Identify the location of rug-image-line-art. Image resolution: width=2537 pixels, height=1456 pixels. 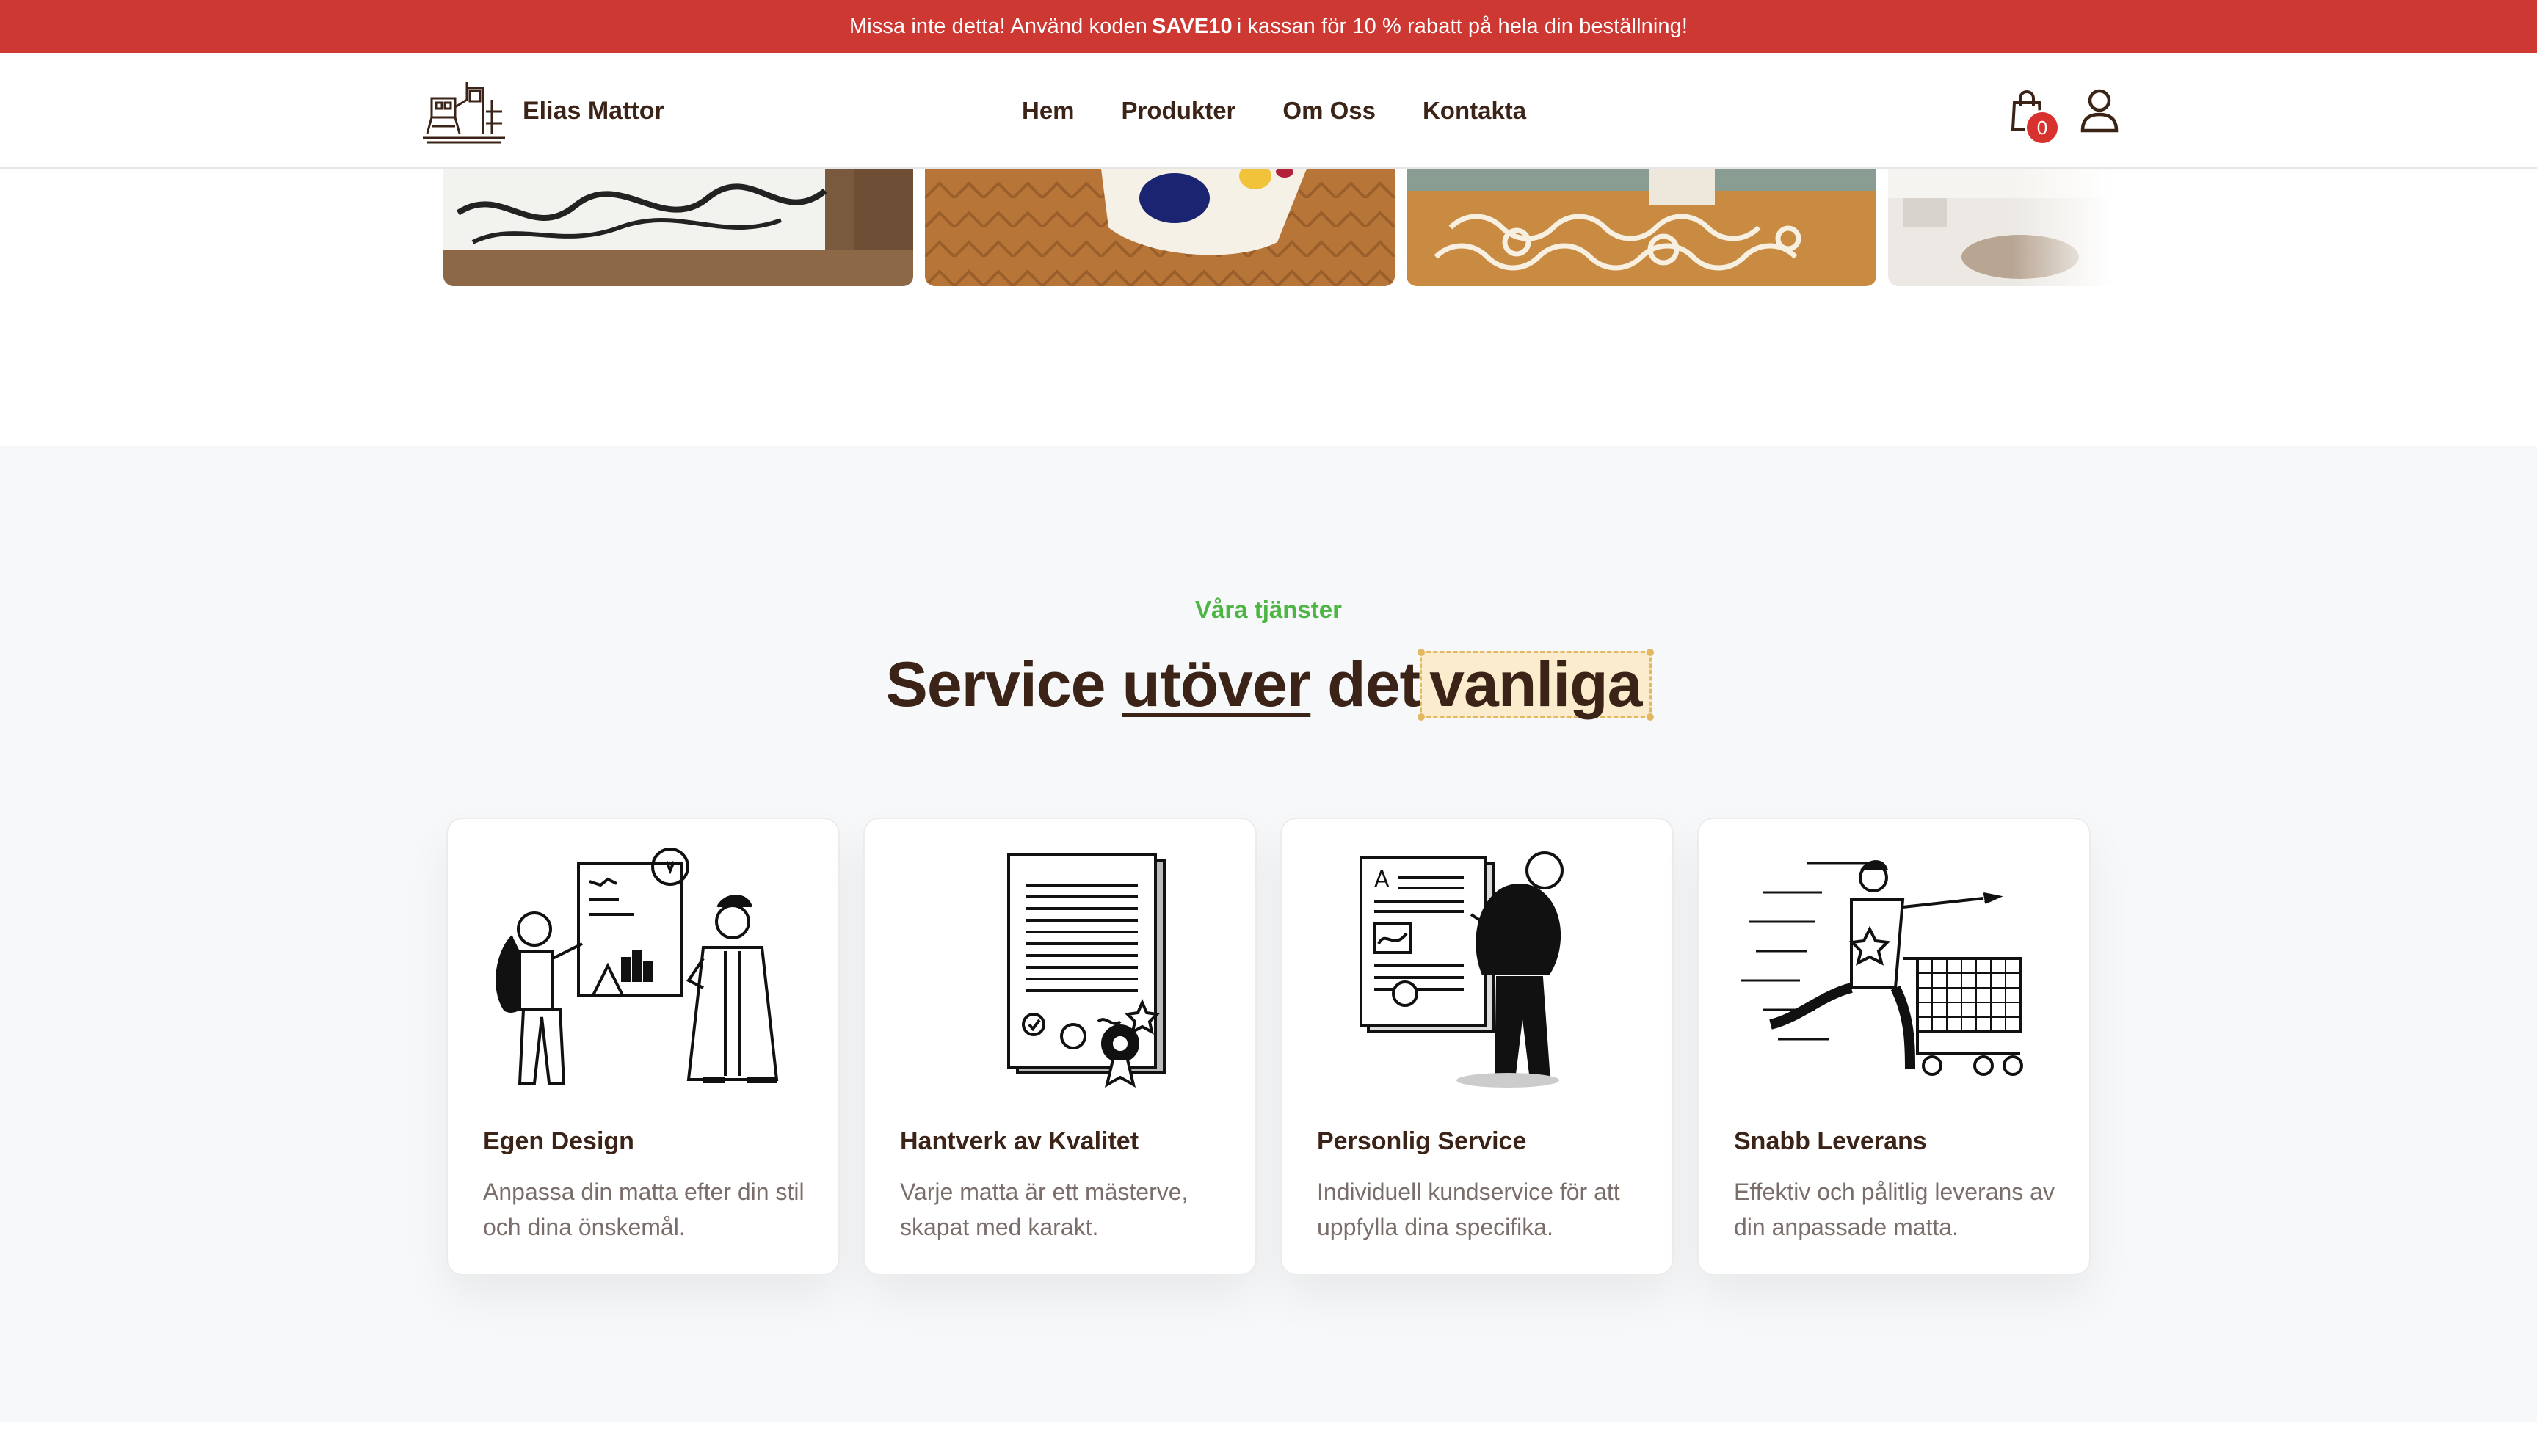
(678, 227).